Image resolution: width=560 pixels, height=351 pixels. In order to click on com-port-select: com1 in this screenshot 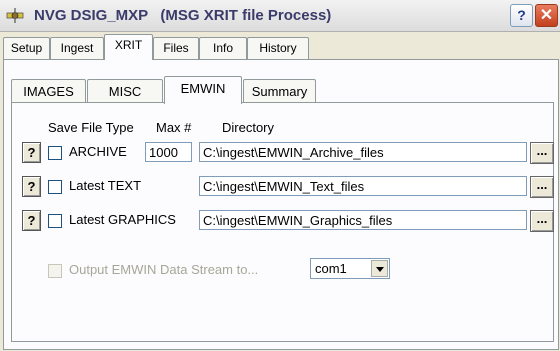, I will do `click(350, 268)`.